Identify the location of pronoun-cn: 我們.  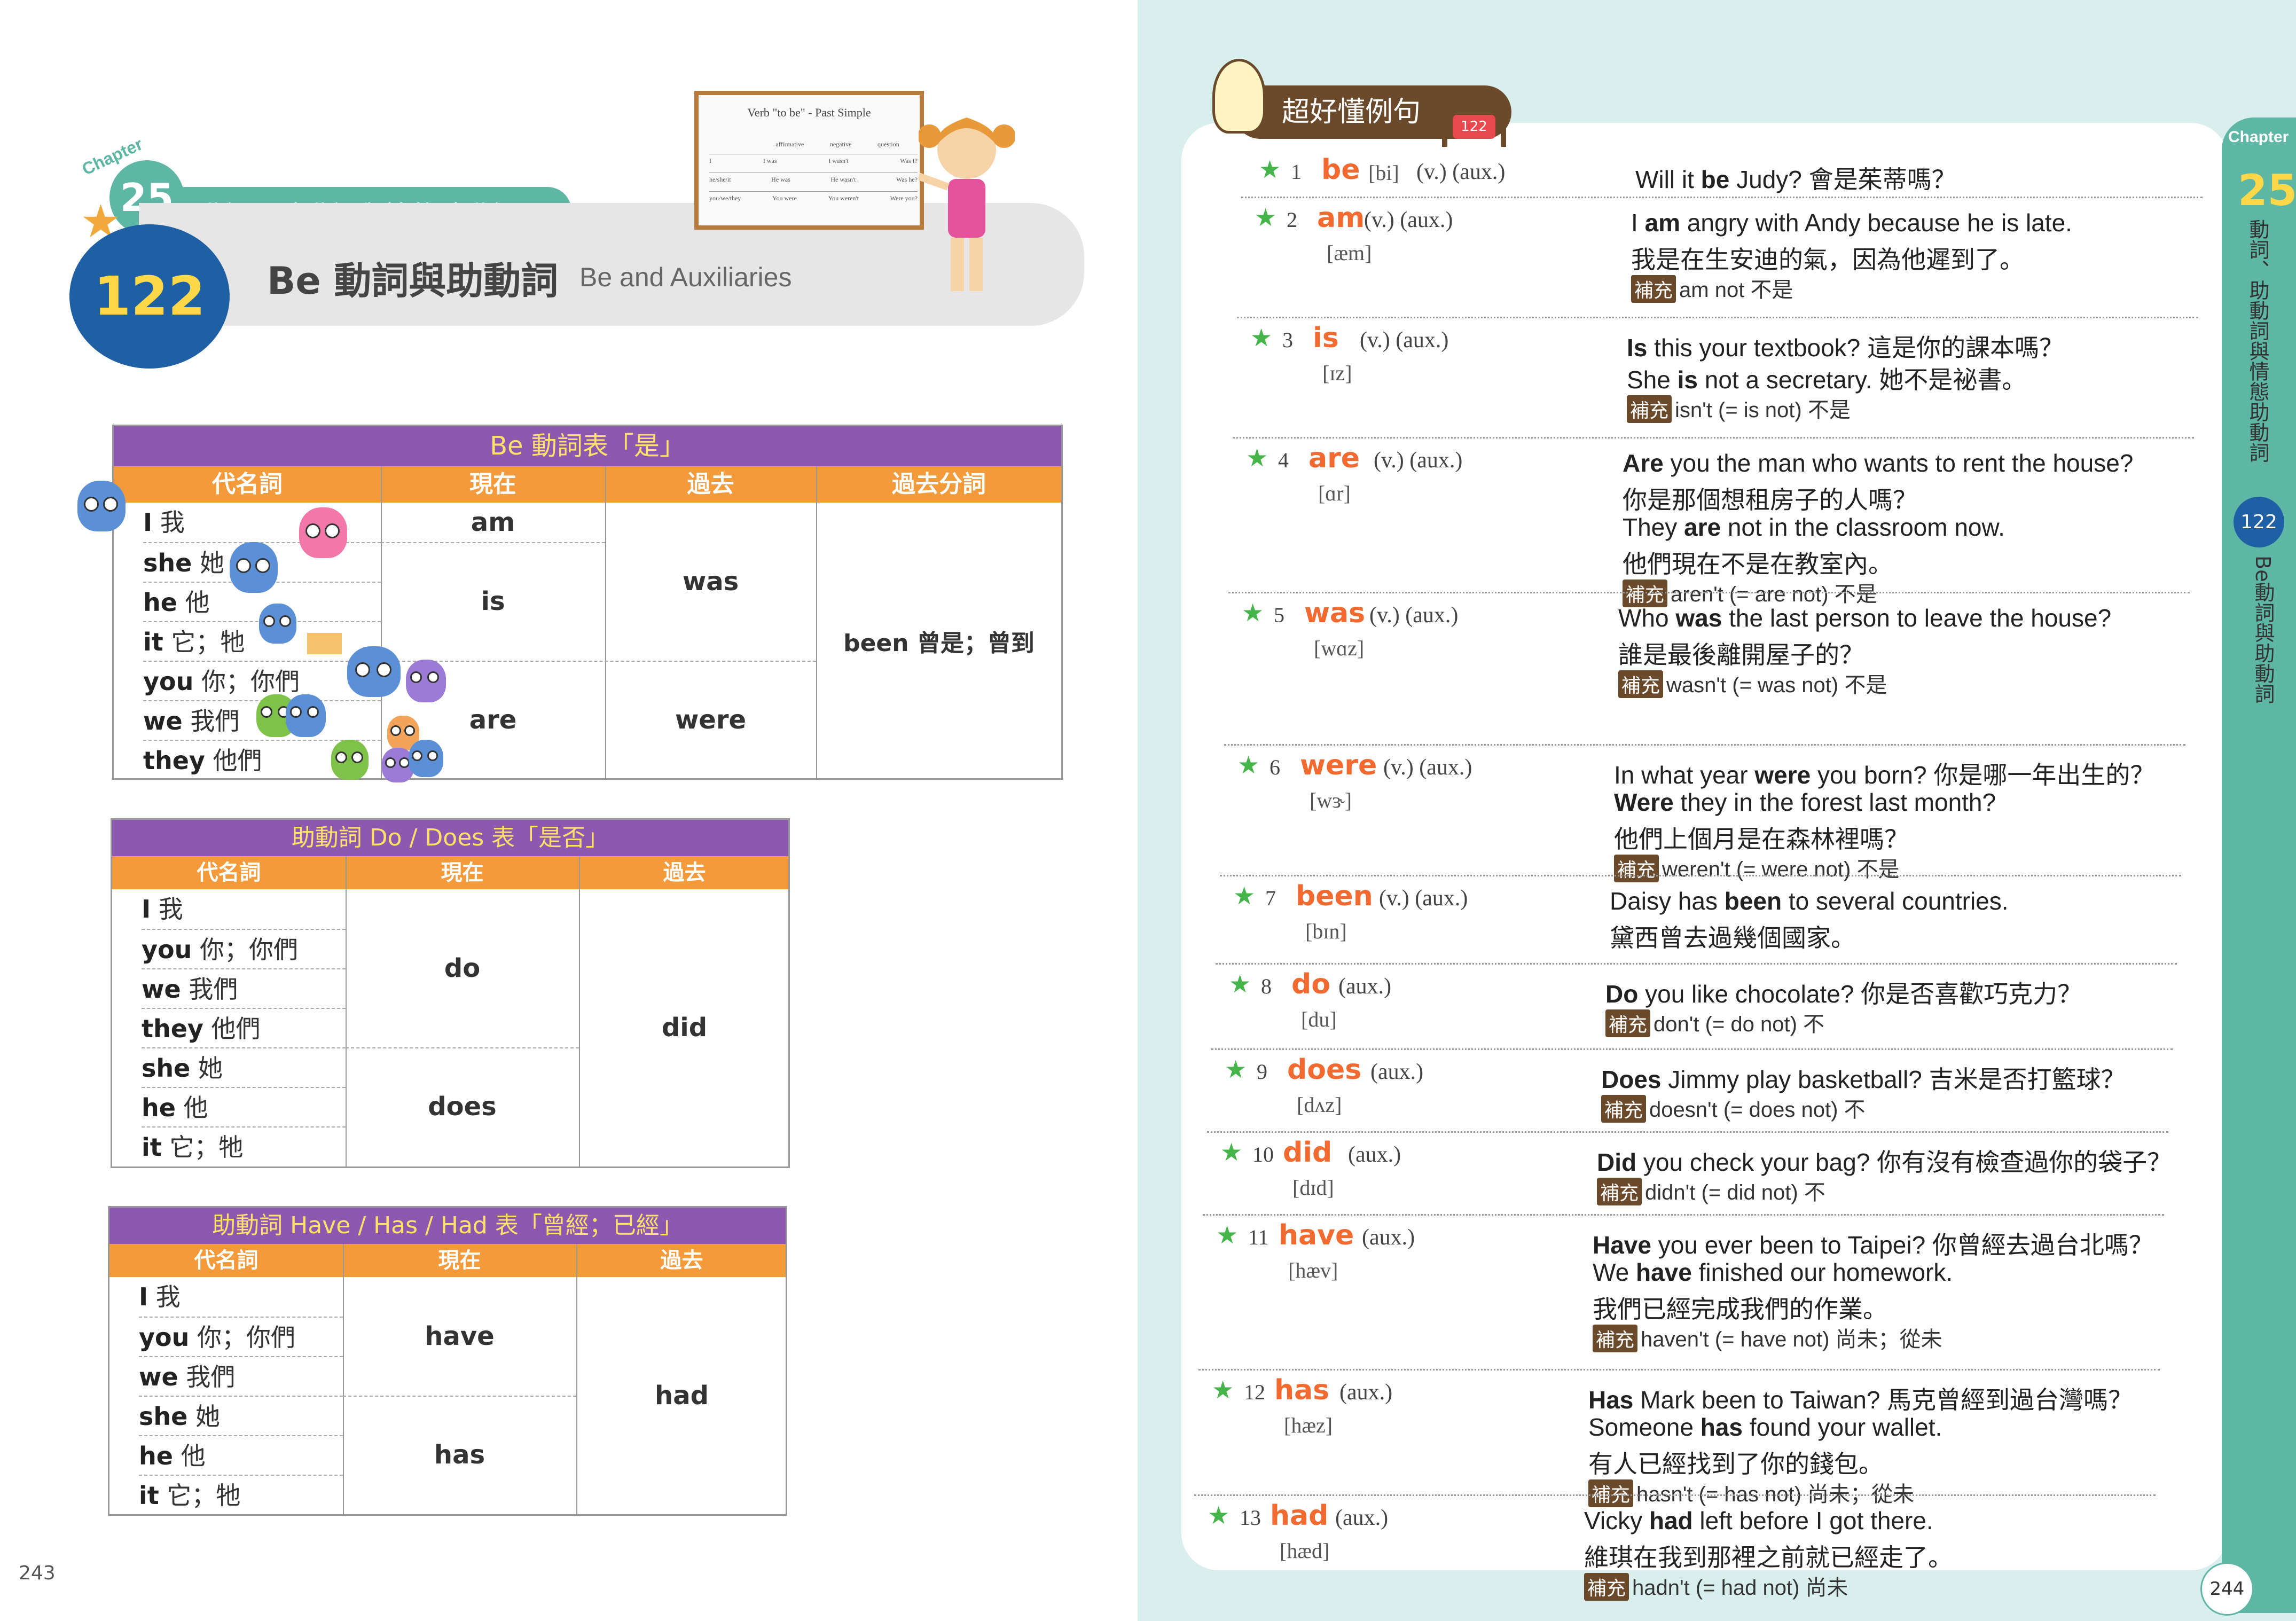
(215, 721).